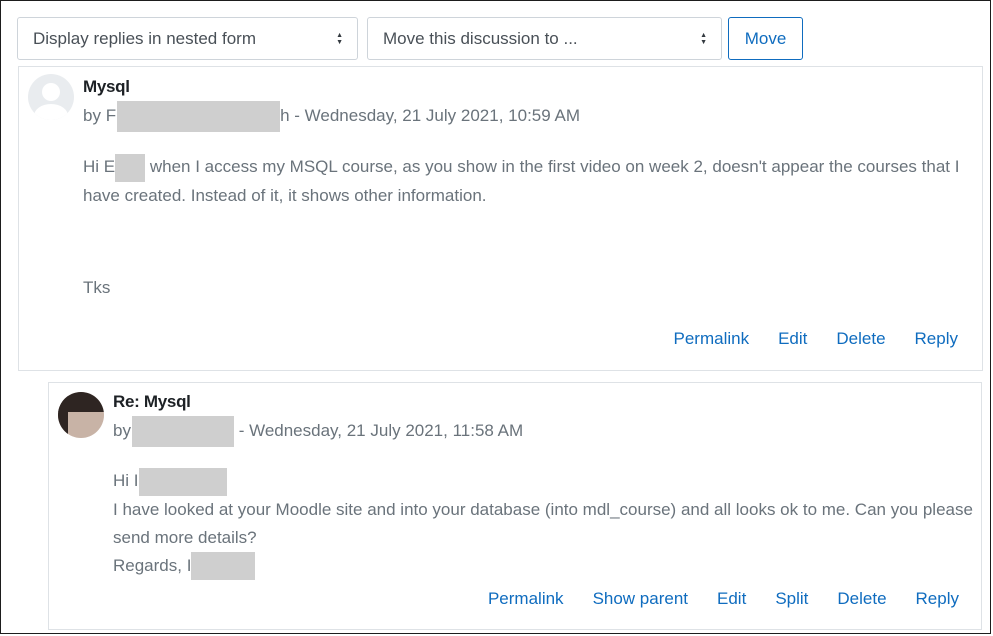  Describe the element at coordinates (150, 565) in the screenshot. I see `regards-text: Regards,` at that location.